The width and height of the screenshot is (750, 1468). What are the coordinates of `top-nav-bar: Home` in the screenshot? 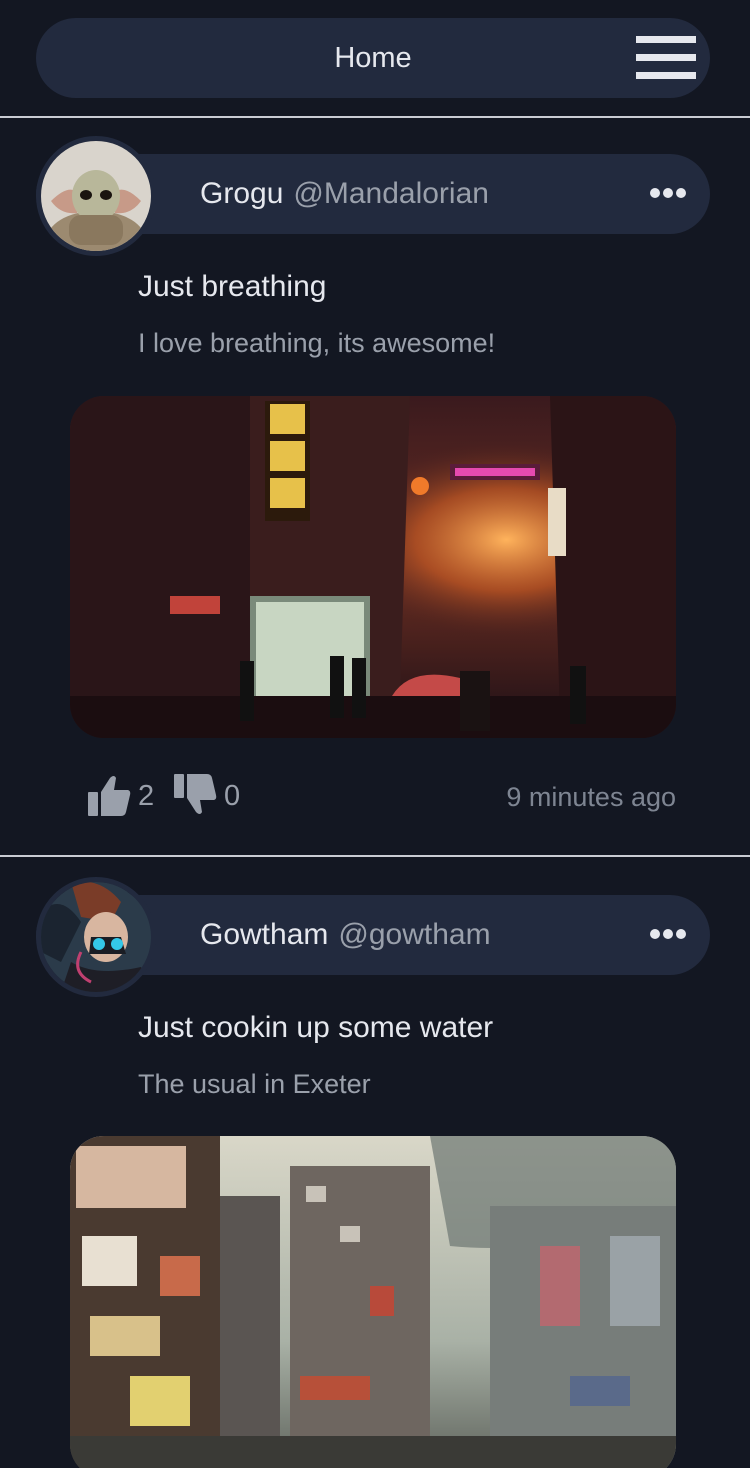 It's located at (373, 58).